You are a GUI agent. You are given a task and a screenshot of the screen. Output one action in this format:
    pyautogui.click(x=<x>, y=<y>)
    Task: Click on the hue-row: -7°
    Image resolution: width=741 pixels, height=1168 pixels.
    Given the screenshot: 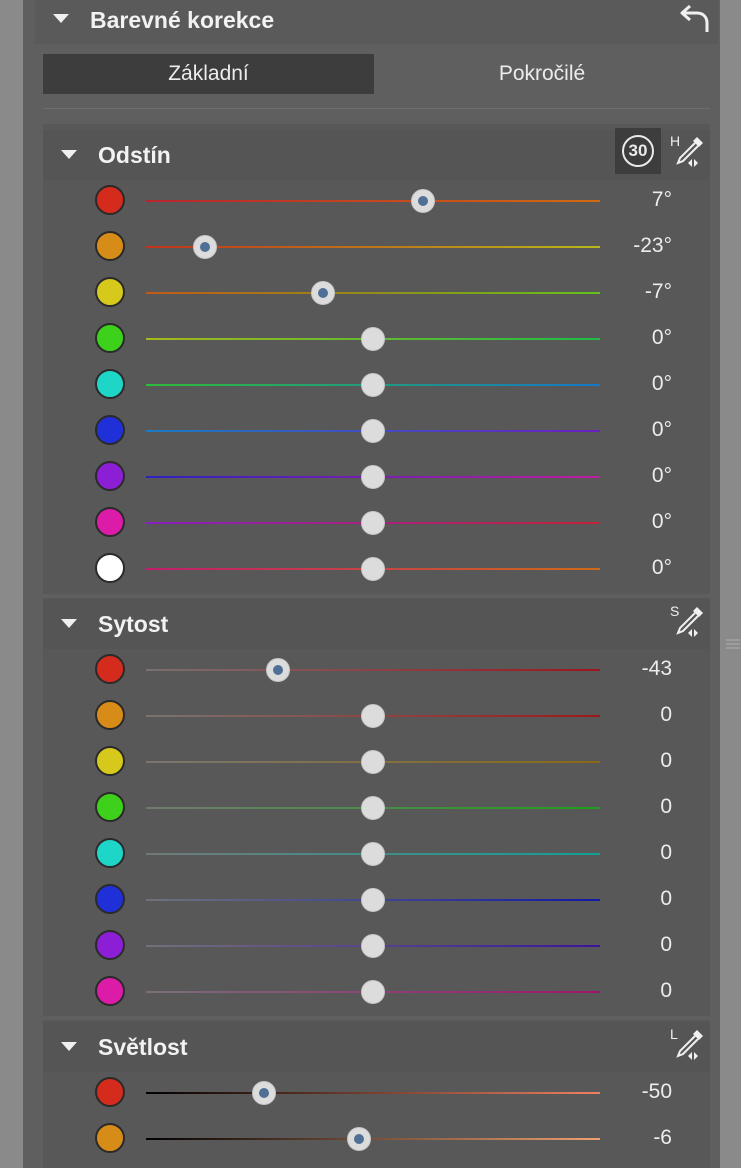 What is the action you would take?
    pyautogui.click(x=376, y=293)
    